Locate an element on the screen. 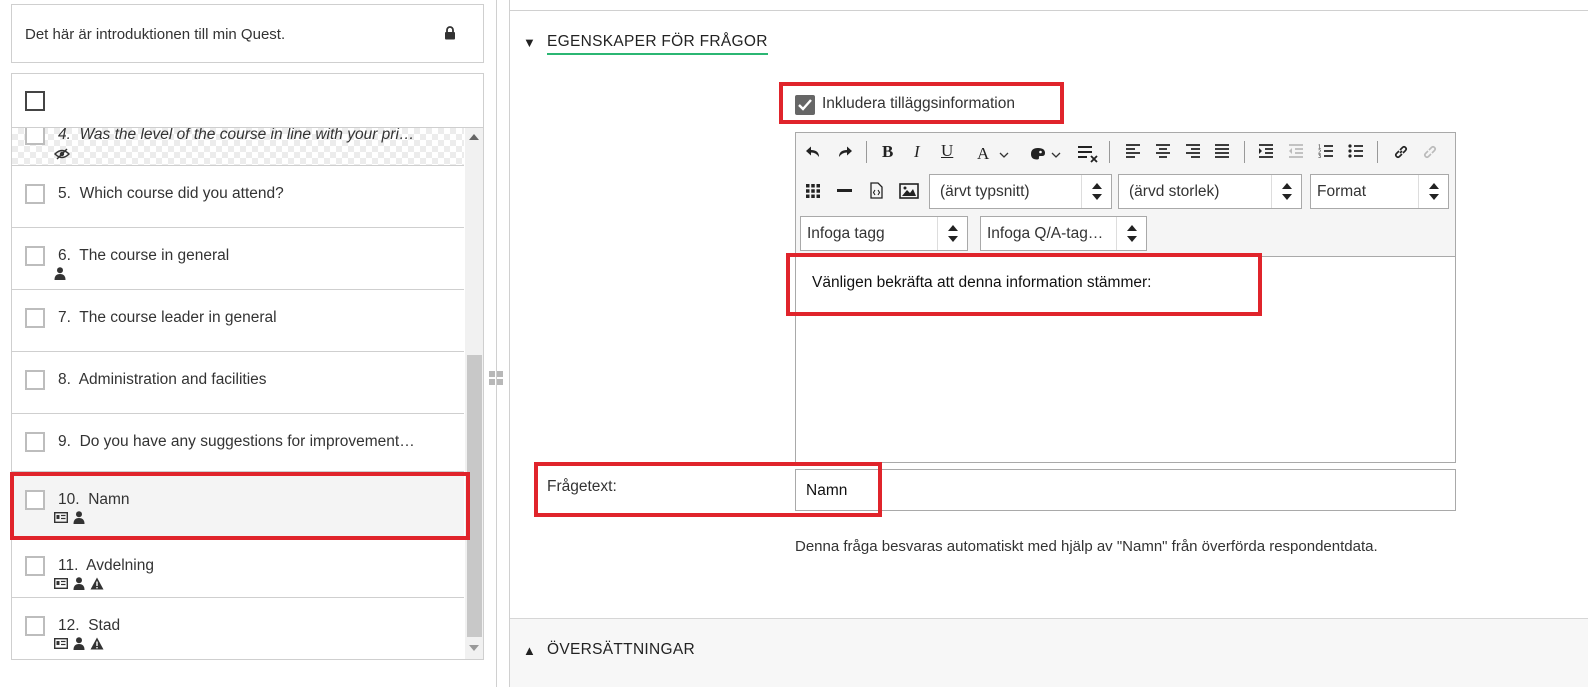 The height and width of the screenshot is (687, 1588). lock-icon is located at coordinates (450, 33).